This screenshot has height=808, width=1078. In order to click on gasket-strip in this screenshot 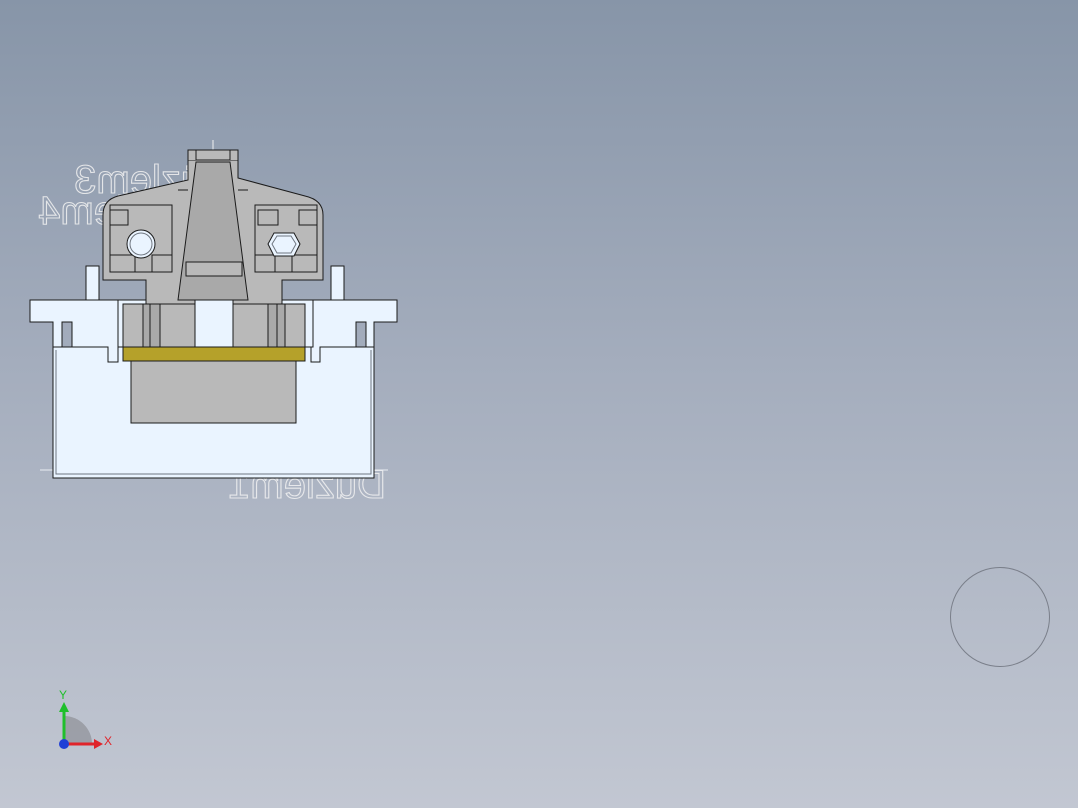, I will do `click(214, 354)`.